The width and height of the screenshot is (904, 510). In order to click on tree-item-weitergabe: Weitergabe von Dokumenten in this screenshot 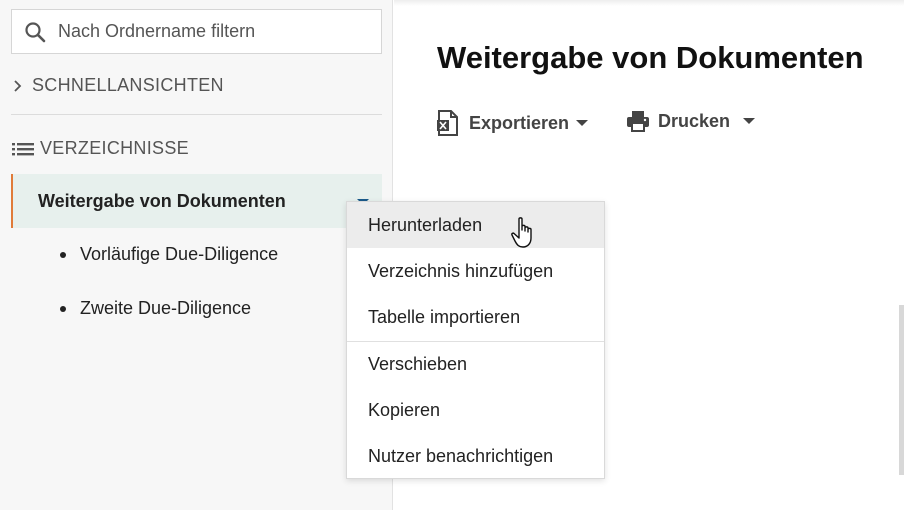, I will do `click(196, 201)`.